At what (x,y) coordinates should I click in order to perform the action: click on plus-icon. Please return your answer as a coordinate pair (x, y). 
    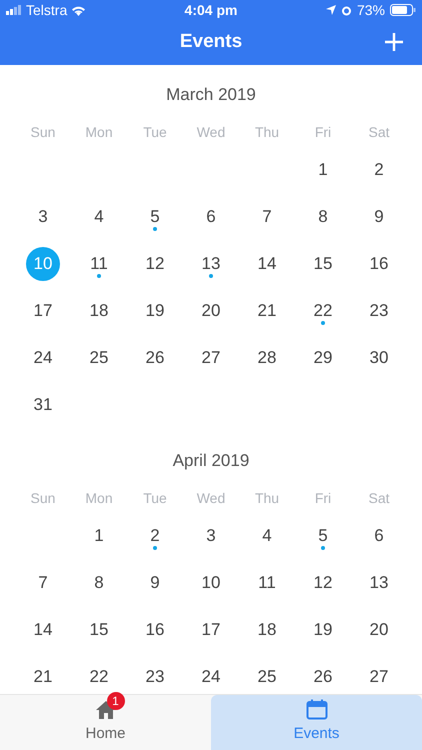
    Looking at the image, I should click on (394, 42).